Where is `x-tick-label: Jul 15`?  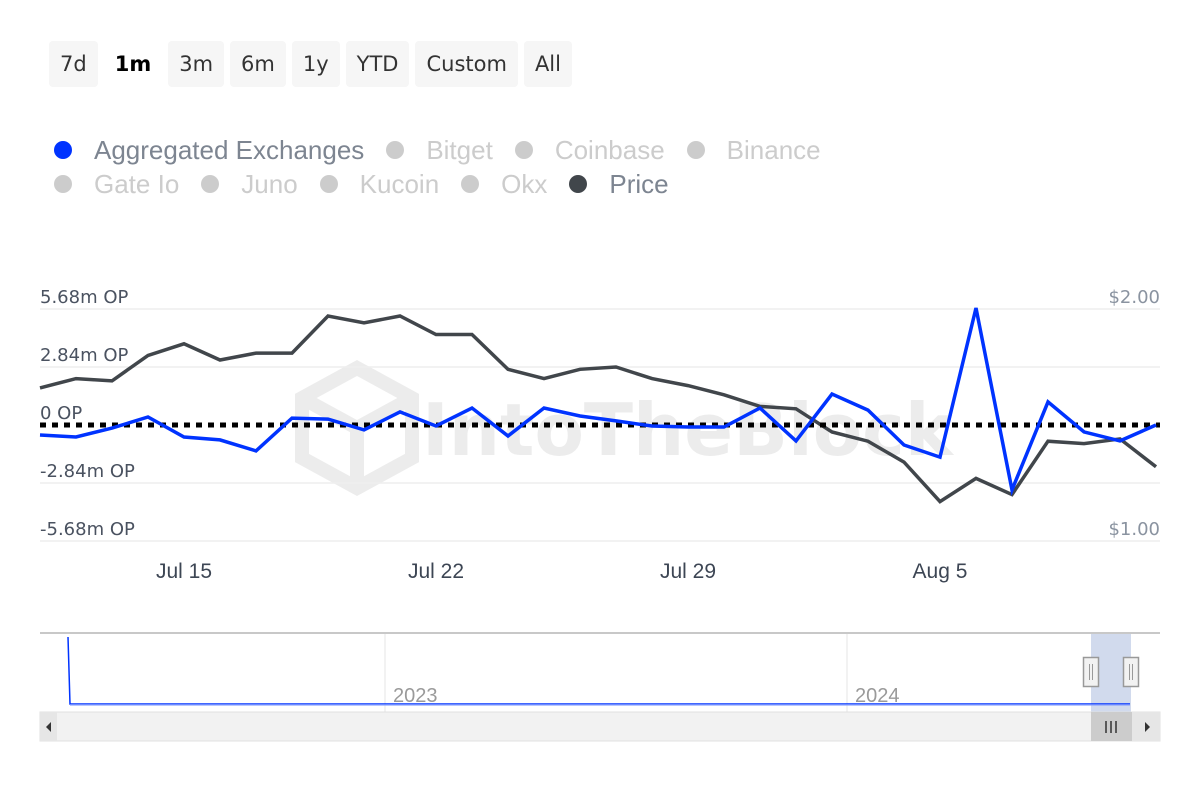
x-tick-label: Jul 15 is located at coordinates (184, 571).